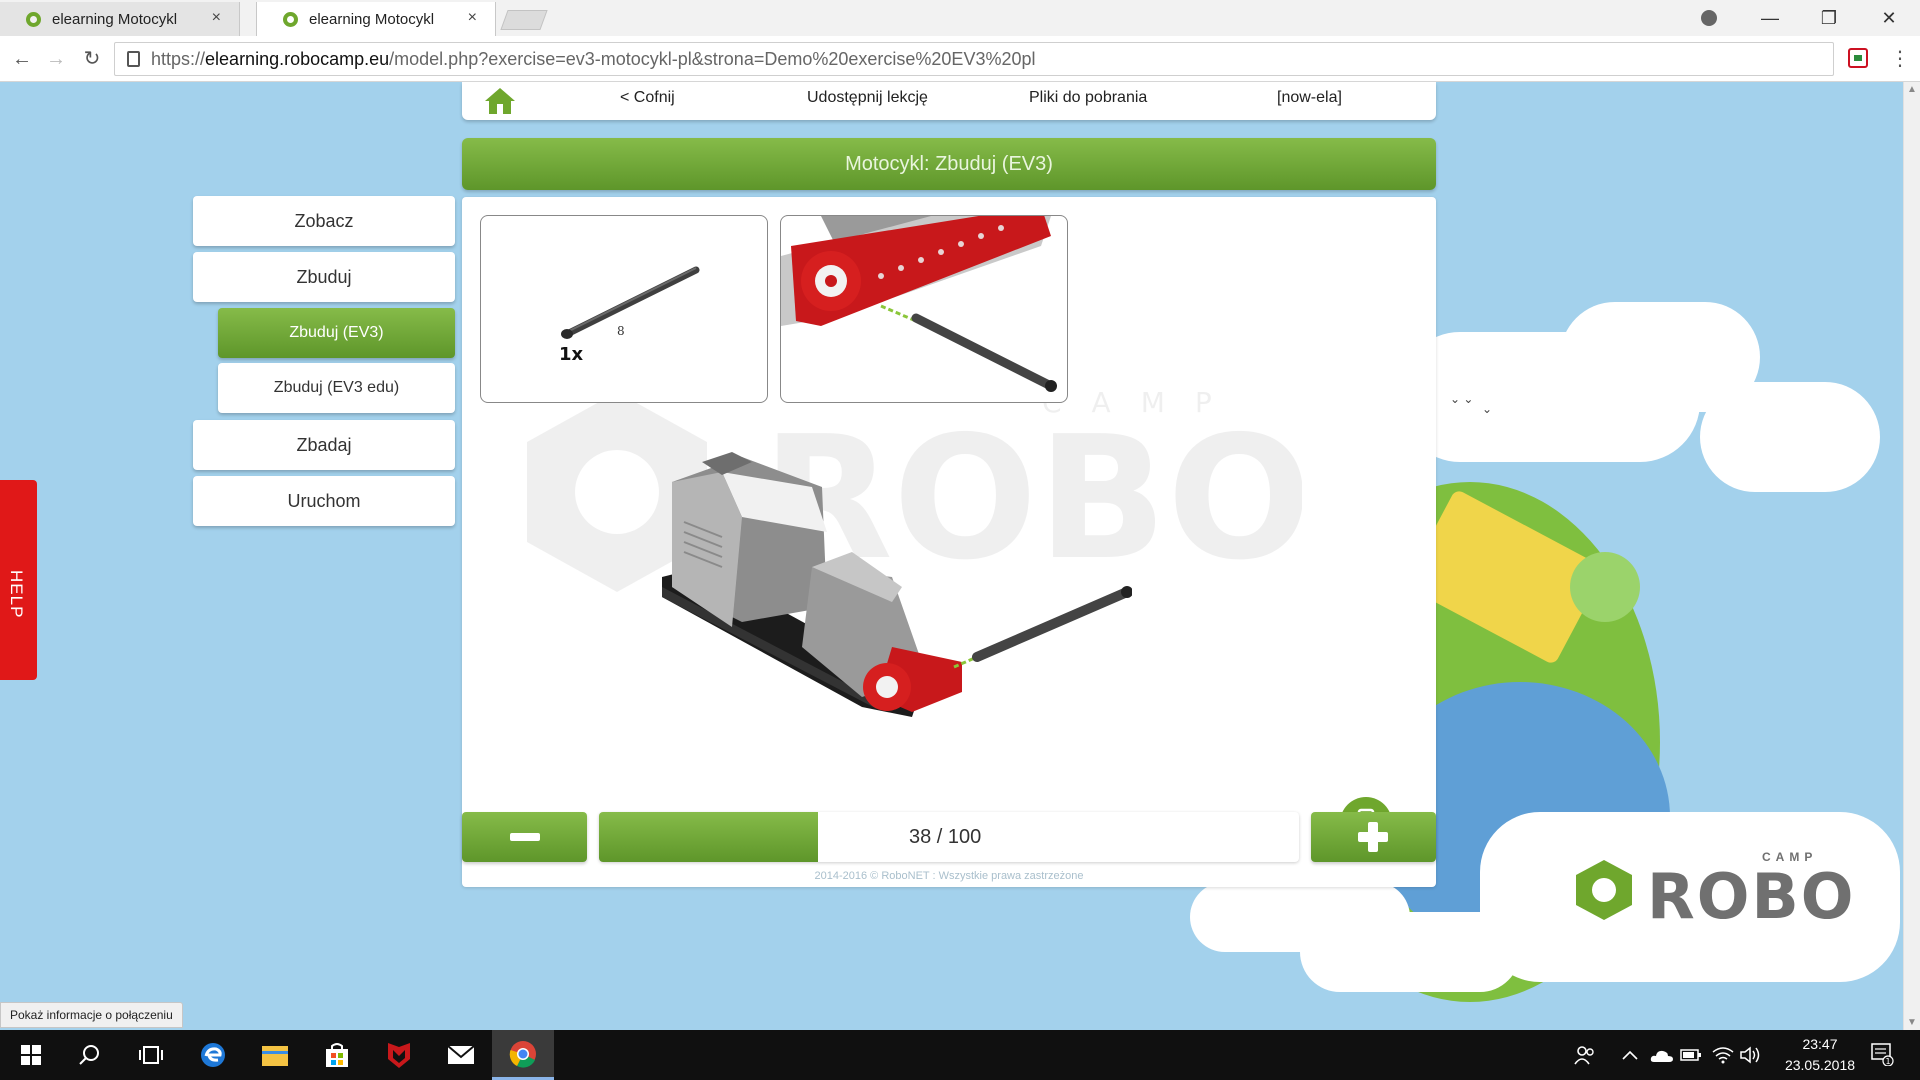  I want to click on taskbar-search-button, so click(89, 1055).